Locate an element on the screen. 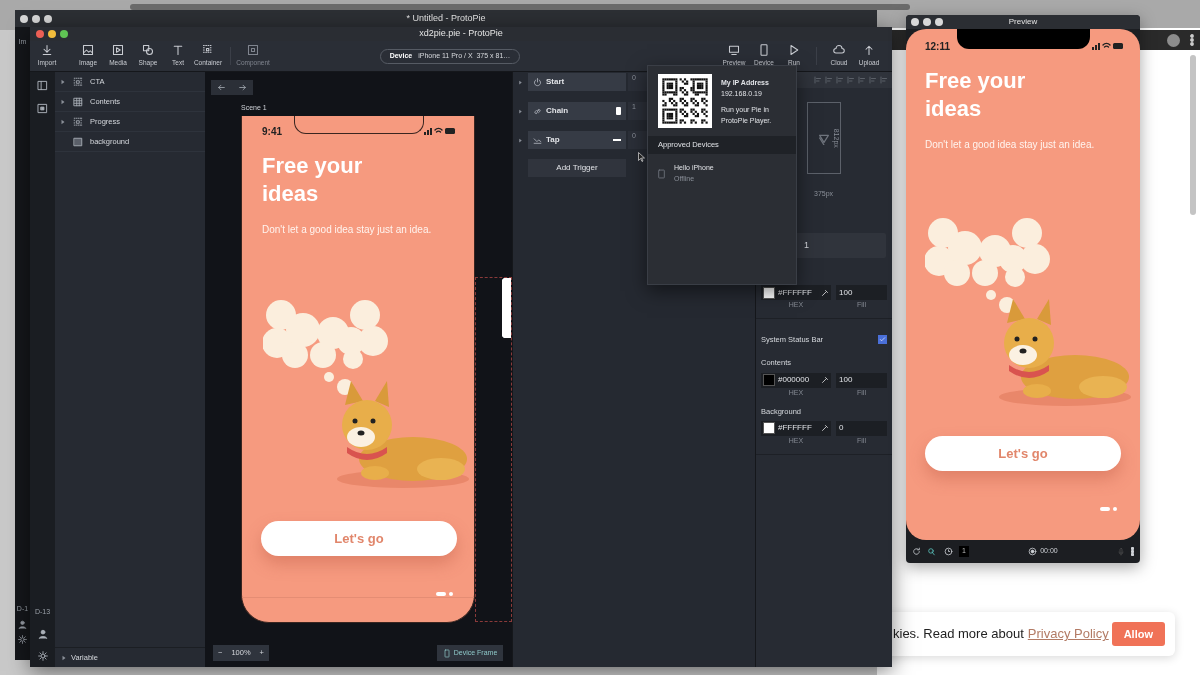 The image size is (1200, 675). cursor-icon is located at coordinates (641, 157).